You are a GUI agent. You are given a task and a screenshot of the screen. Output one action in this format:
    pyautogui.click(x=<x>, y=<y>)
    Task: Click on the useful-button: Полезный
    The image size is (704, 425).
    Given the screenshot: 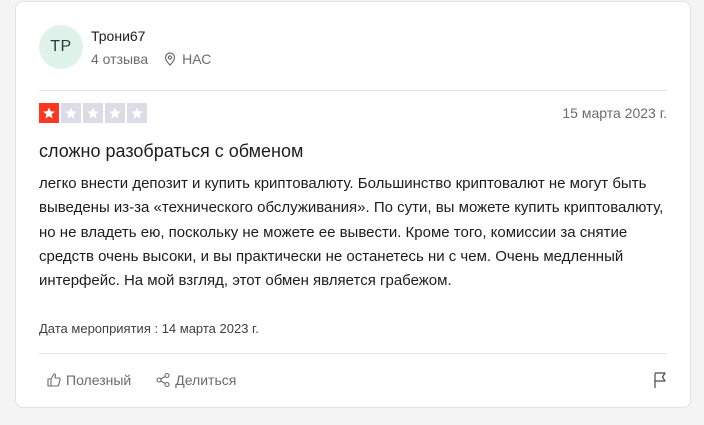 What is the action you would take?
    pyautogui.click(x=88, y=380)
    